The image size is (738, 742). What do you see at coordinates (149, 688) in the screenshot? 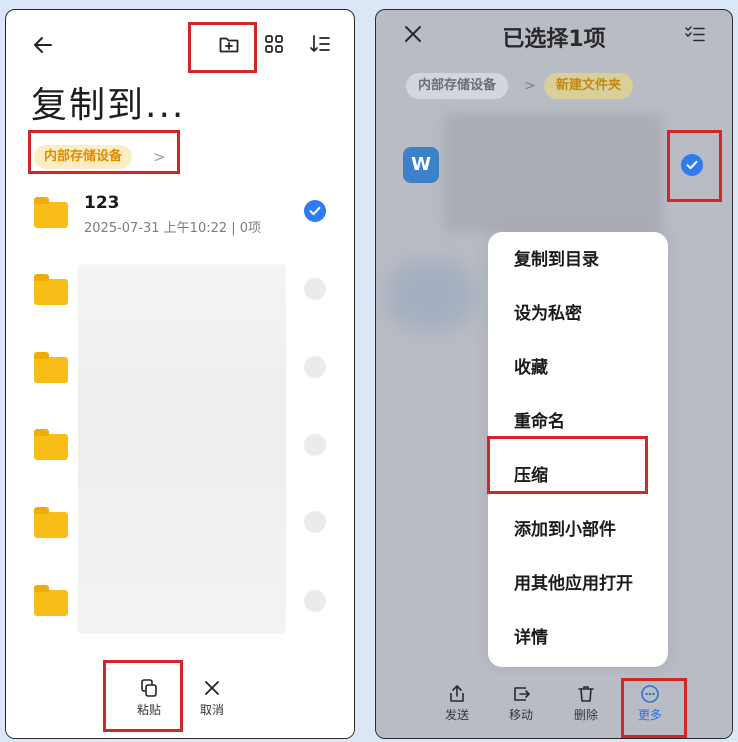
I see `paste-icon` at bounding box center [149, 688].